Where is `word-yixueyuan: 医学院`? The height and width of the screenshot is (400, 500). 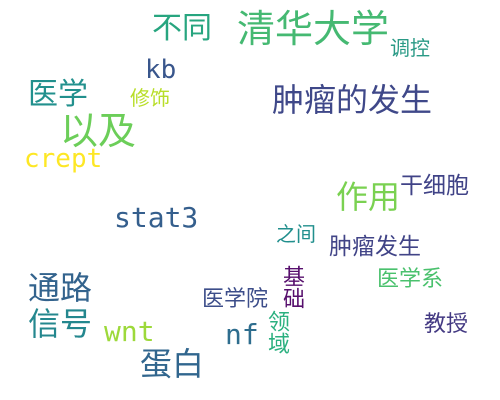
word-yixueyuan: 医学院 is located at coordinates (235, 299).